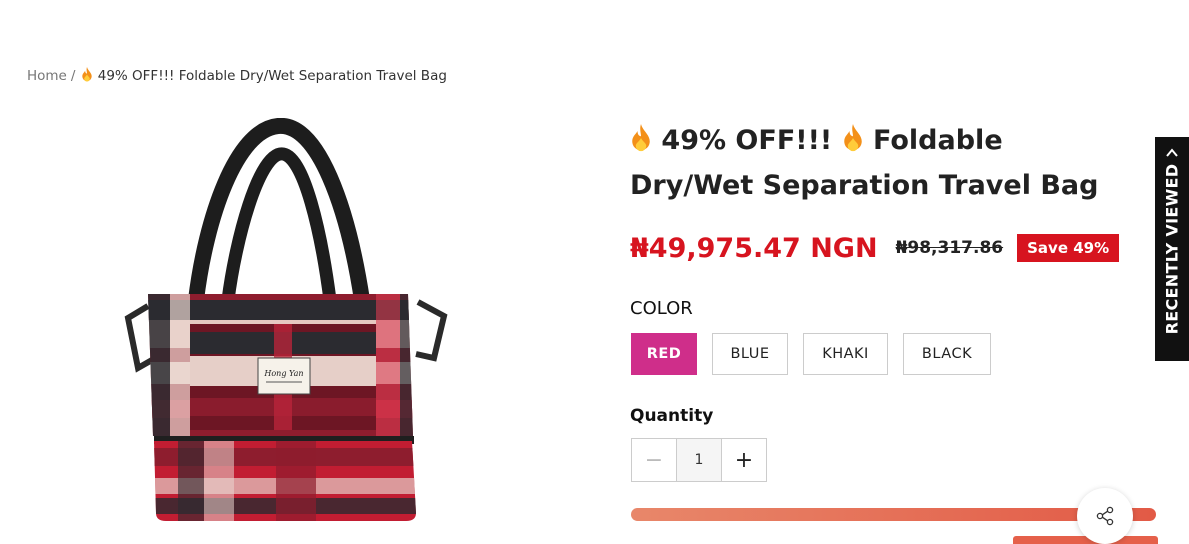 Image resolution: width=1189 pixels, height=544 pixels. What do you see at coordinates (1068, 248) in the screenshot?
I see `save-badge: Save 49%` at bounding box center [1068, 248].